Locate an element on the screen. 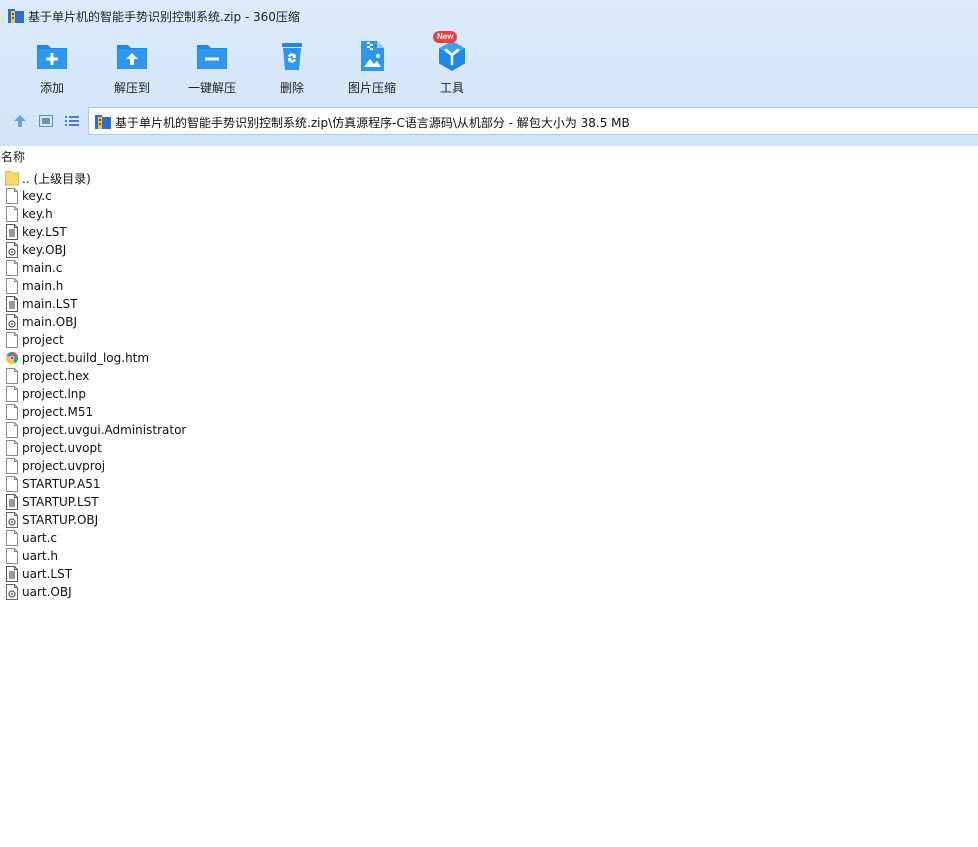 Image resolution: width=978 pixels, height=847 pixels. add-button: 添加 is located at coordinates (52, 67).